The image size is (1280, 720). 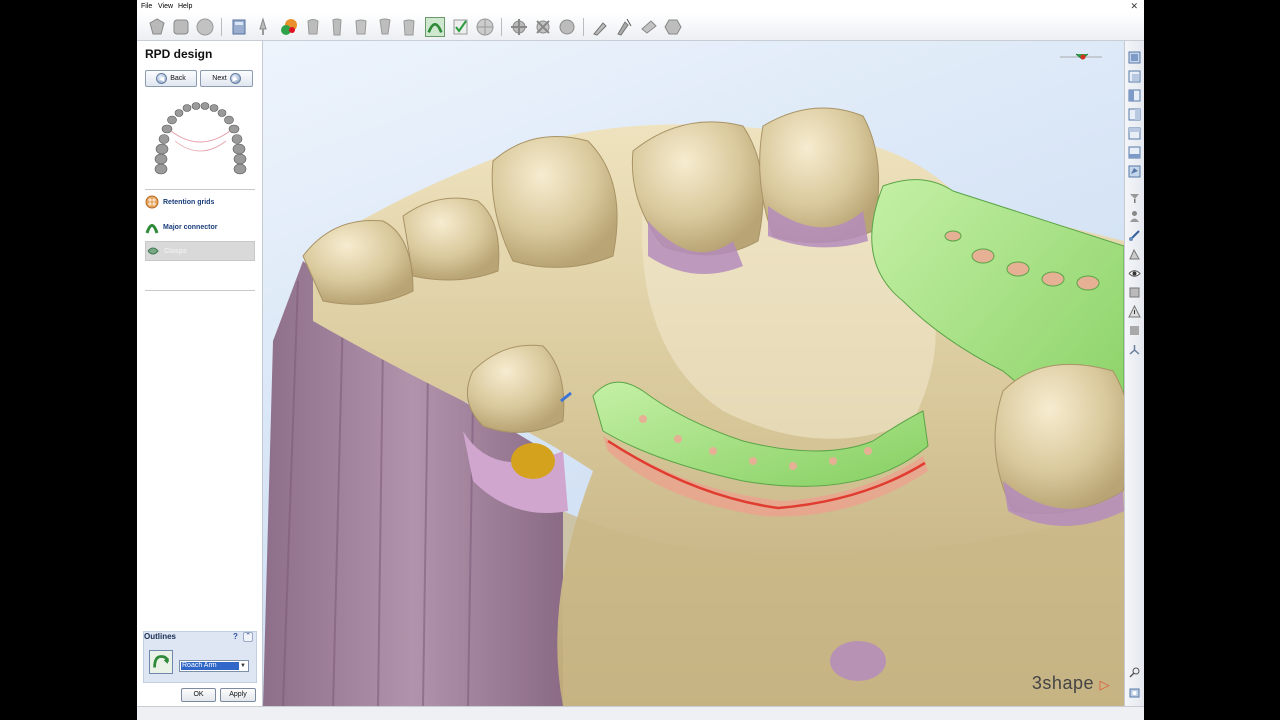 What do you see at coordinates (160, 636) in the screenshot?
I see `outlines-title: Outlines` at bounding box center [160, 636].